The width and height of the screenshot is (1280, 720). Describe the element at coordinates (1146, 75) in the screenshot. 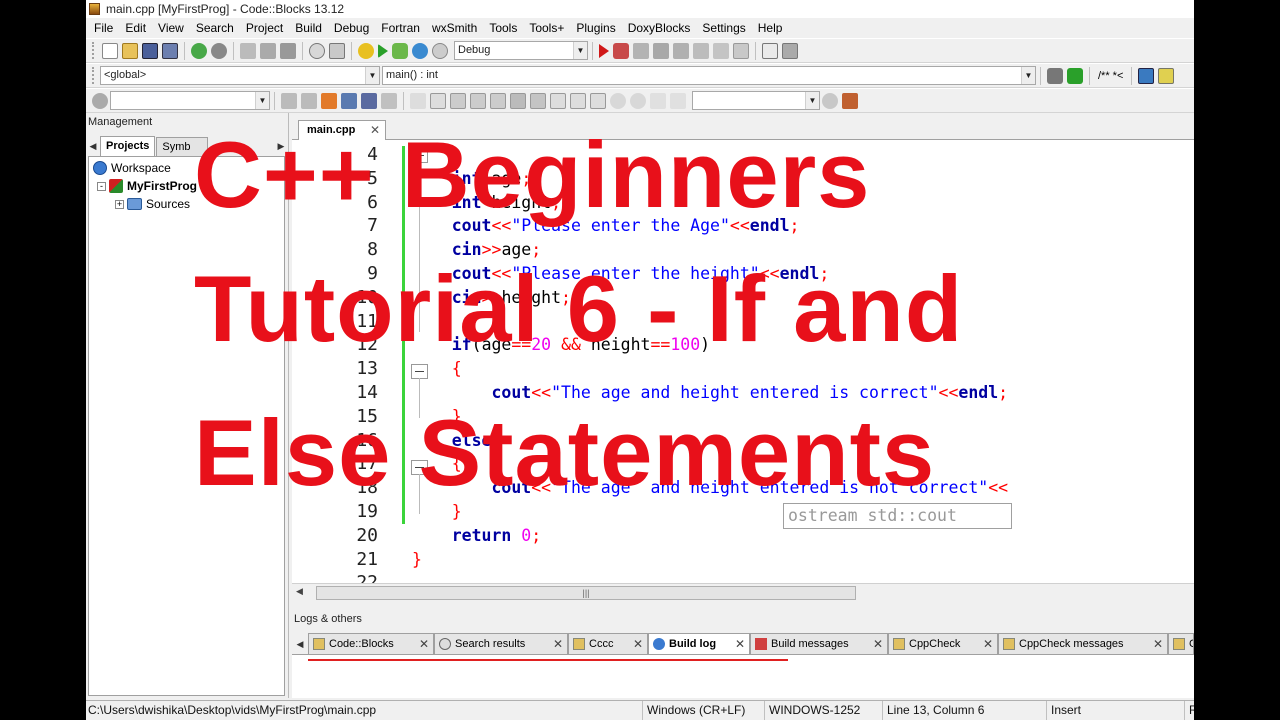

I see `doxy-wizard-icon` at that location.